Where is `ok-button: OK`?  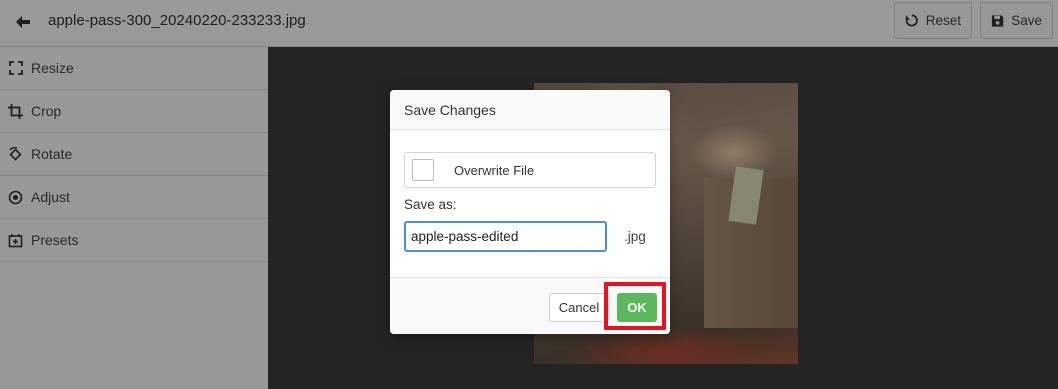 ok-button: OK is located at coordinates (637, 307).